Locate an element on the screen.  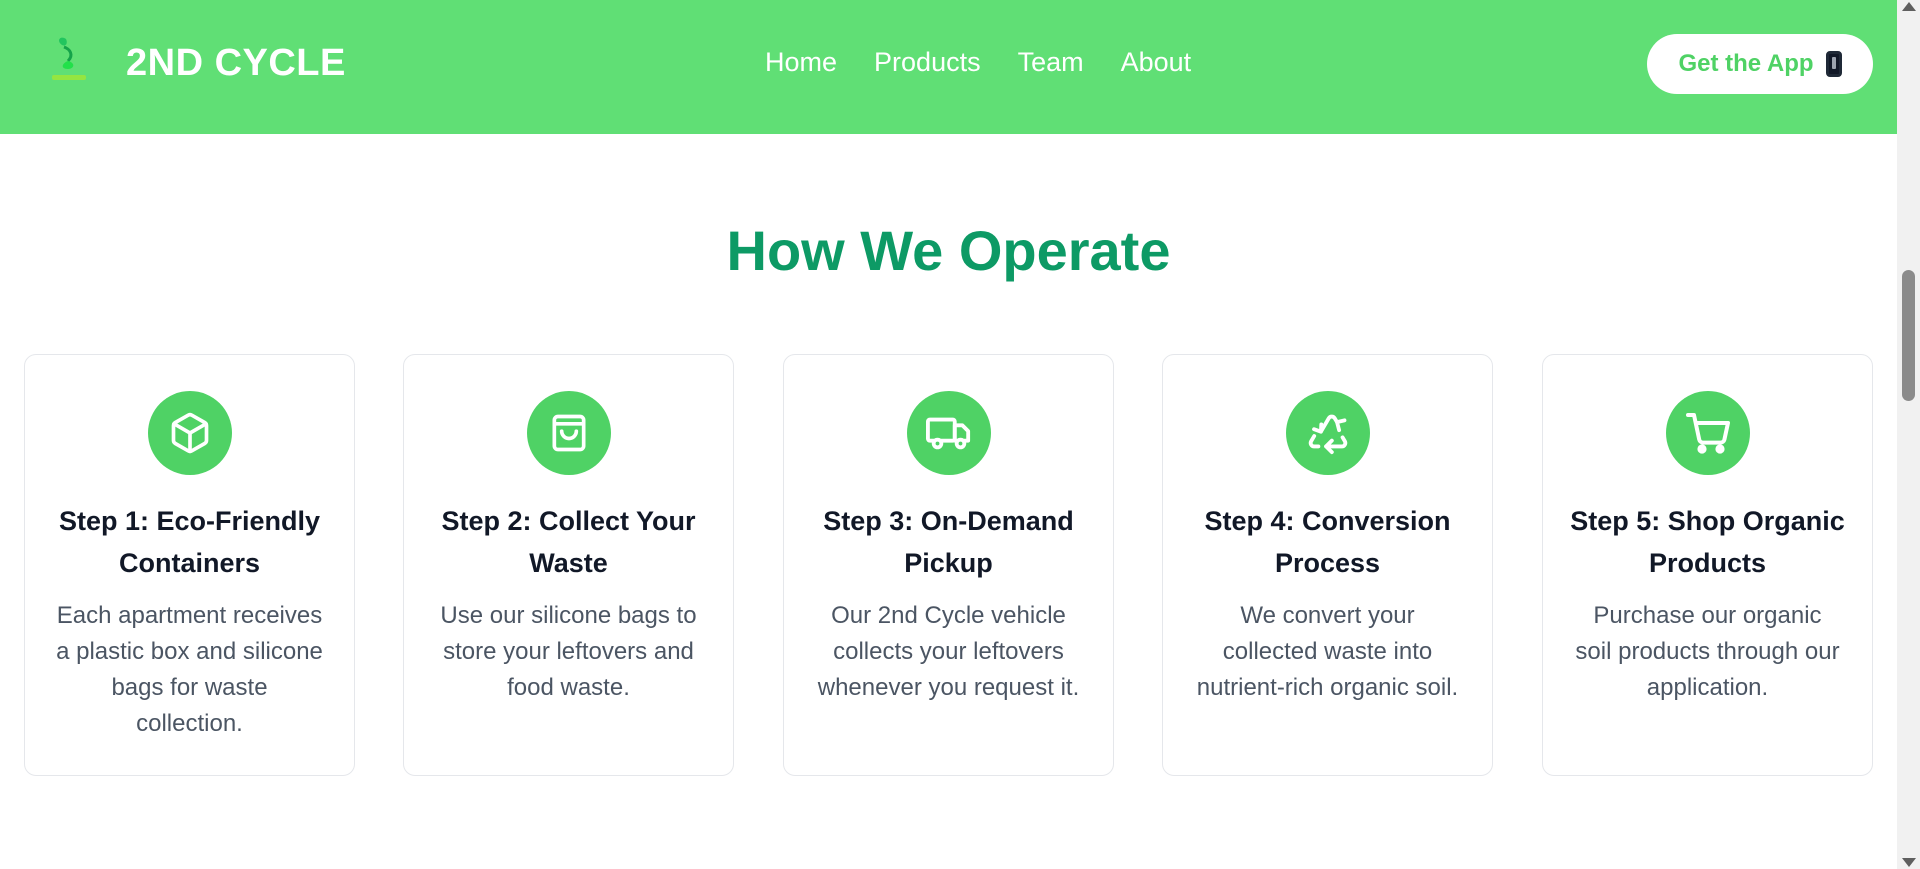
sprout-logo-icon is located at coordinates (69, 59).